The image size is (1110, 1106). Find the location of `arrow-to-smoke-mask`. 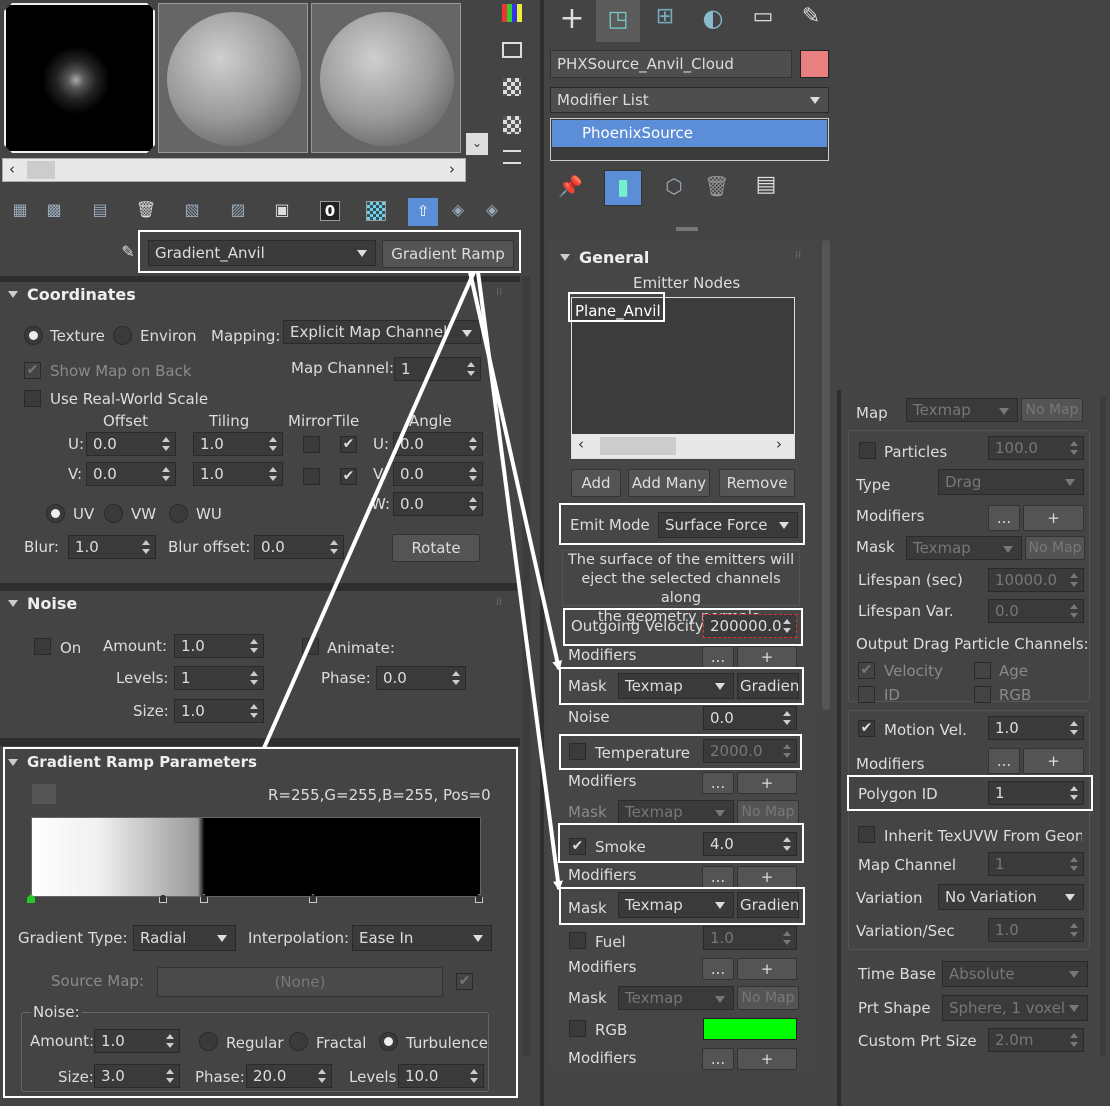

arrow-to-smoke-mask is located at coordinates (519, 581).